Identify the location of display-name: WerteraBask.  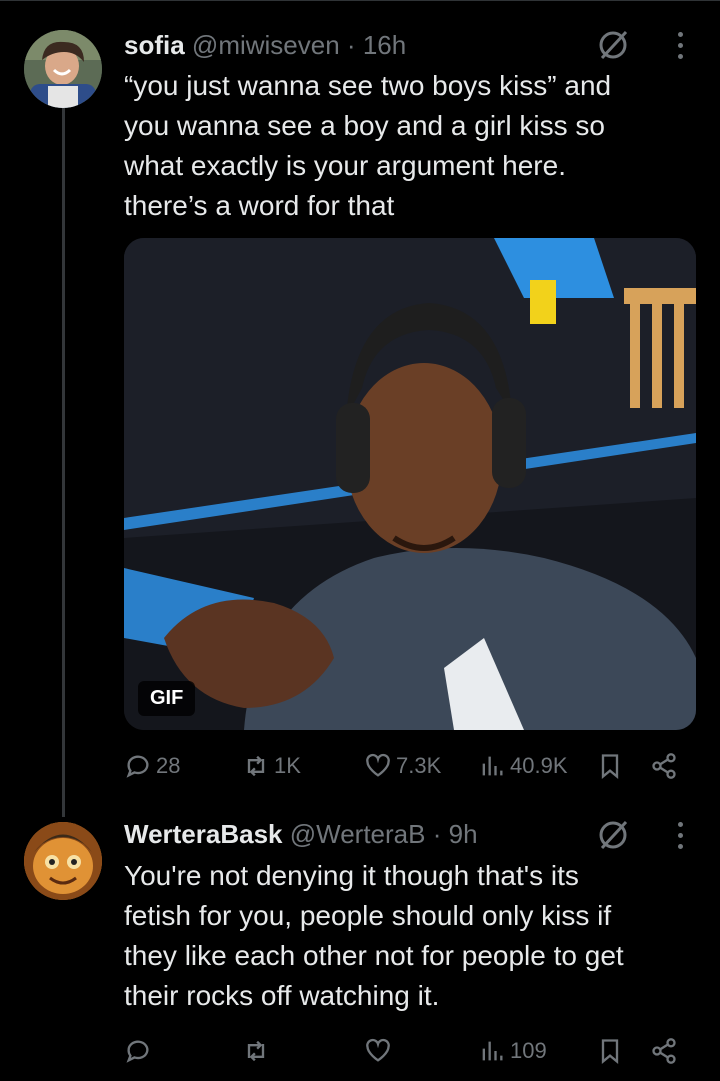
(203, 834).